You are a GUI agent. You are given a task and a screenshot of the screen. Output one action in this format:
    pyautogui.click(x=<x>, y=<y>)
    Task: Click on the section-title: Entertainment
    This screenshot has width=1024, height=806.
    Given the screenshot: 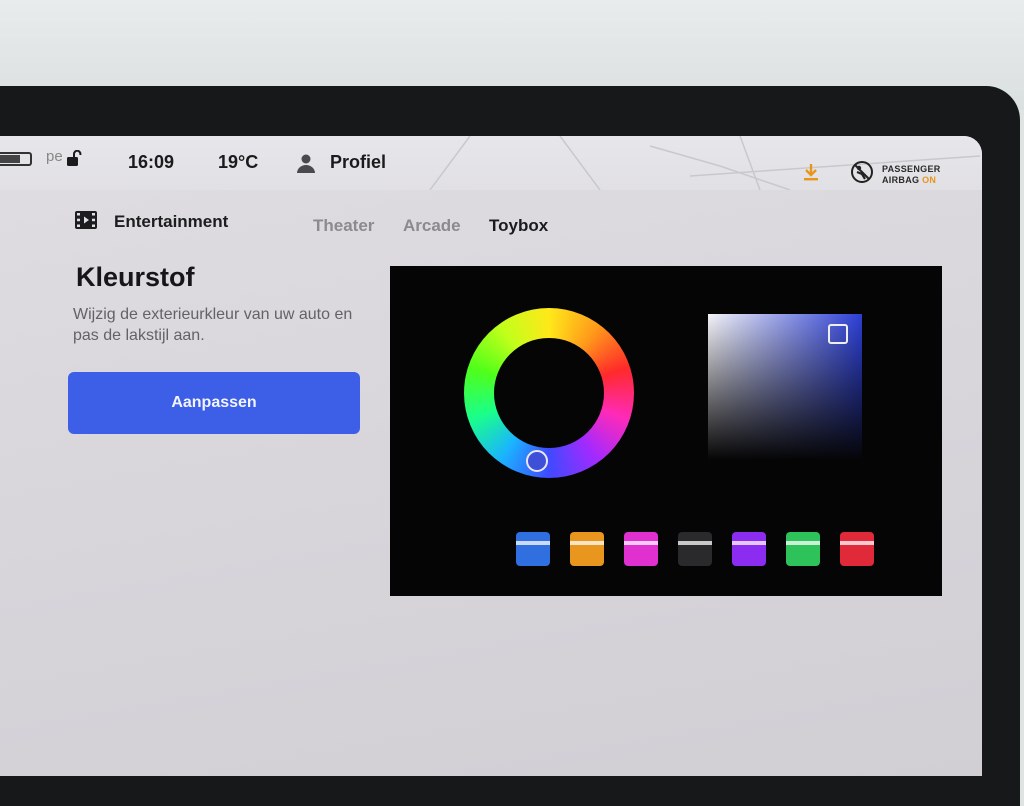 What is the action you would take?
    pyautogui.click(x=171, y=221)
    